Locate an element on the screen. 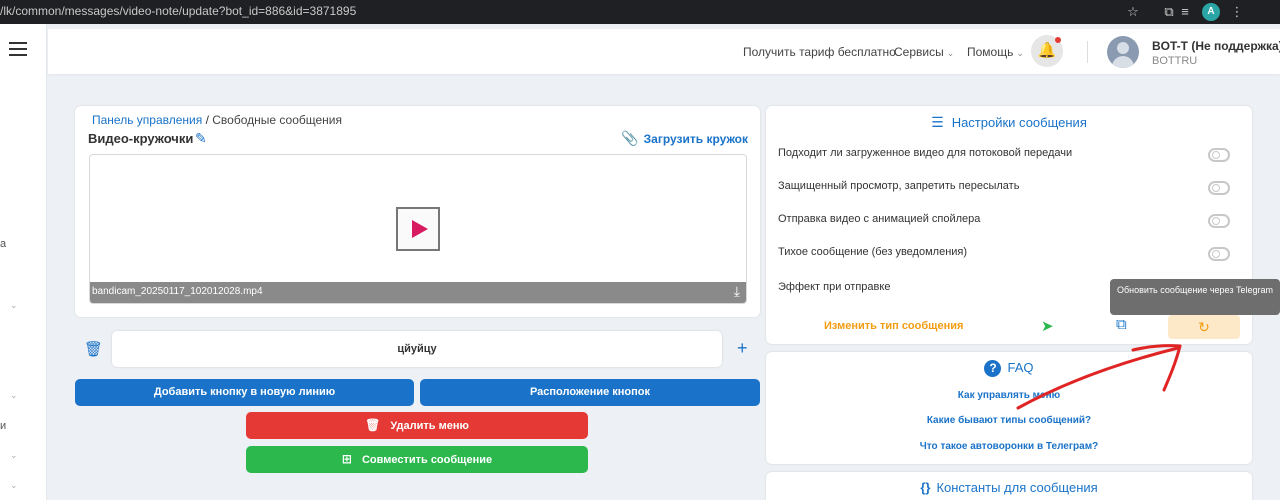  upload-video-note-button: 📎 Загрузить кружок is located at coordinates (684, 138).